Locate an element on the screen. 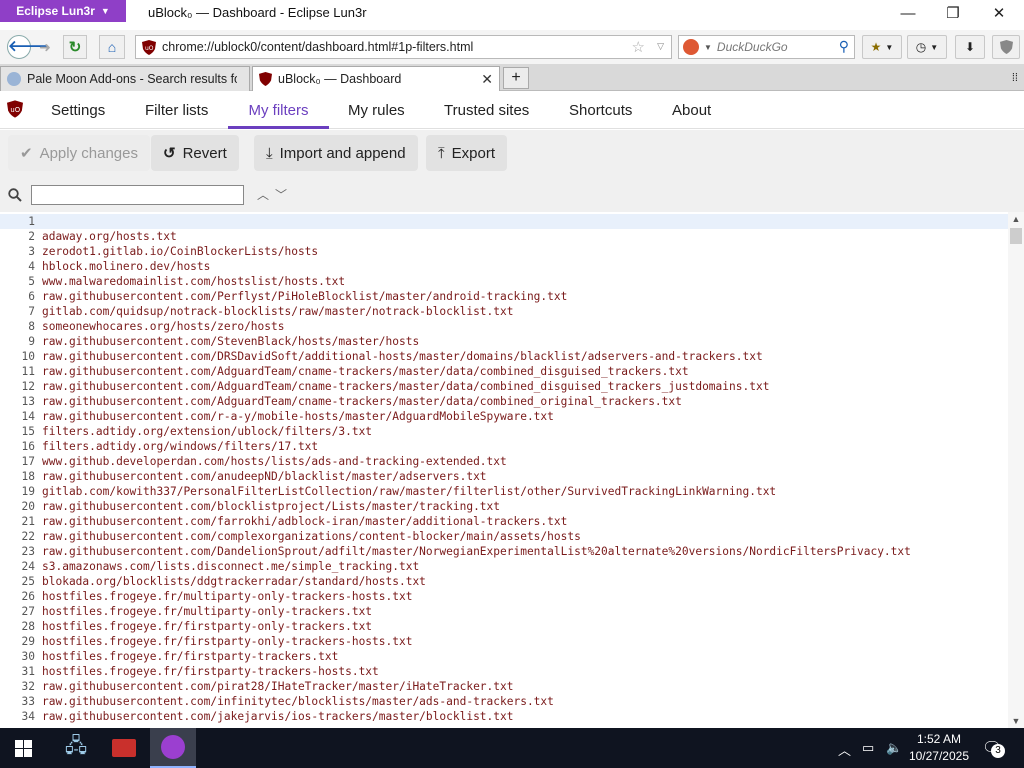 Image resolution: width=1024 pixels, height=768 pixels. download-icon: ⬇ is located at coordinates (970, 47).